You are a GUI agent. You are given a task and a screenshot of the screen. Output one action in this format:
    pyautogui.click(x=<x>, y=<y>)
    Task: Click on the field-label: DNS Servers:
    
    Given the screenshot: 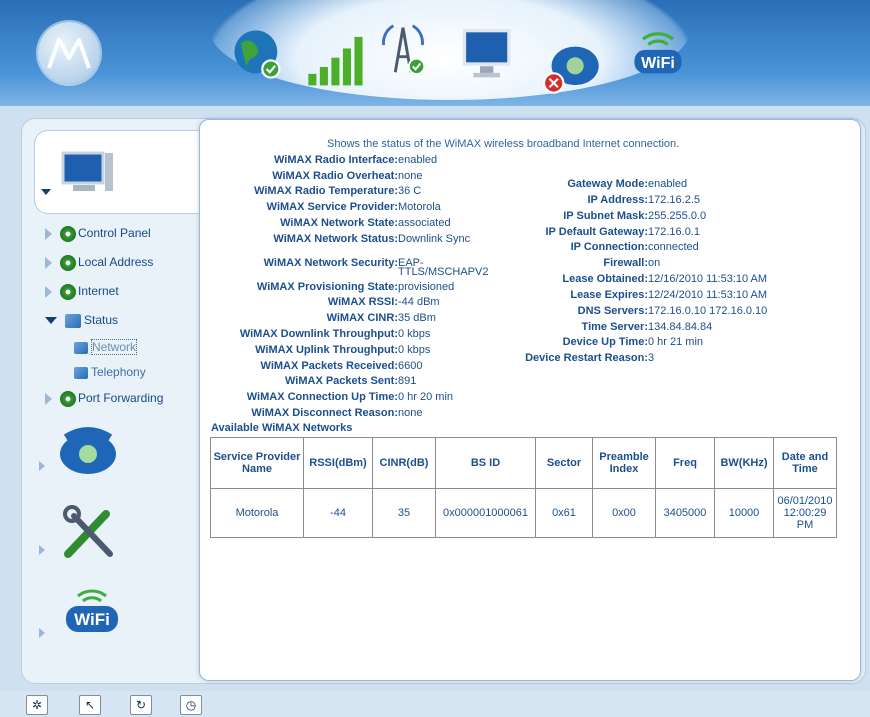 What is the action you would take?
    pyautogui.click(x=612, y=311)
    